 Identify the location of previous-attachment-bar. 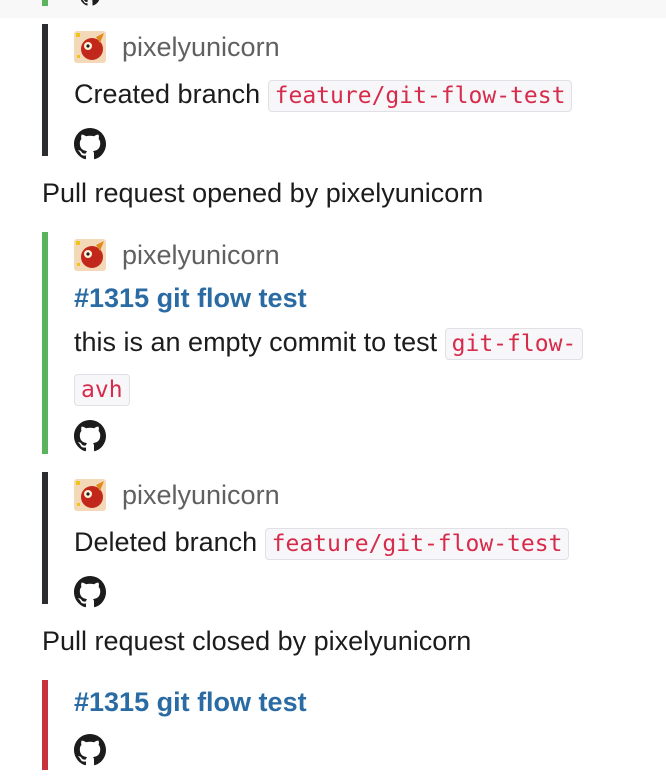
(45, 3).